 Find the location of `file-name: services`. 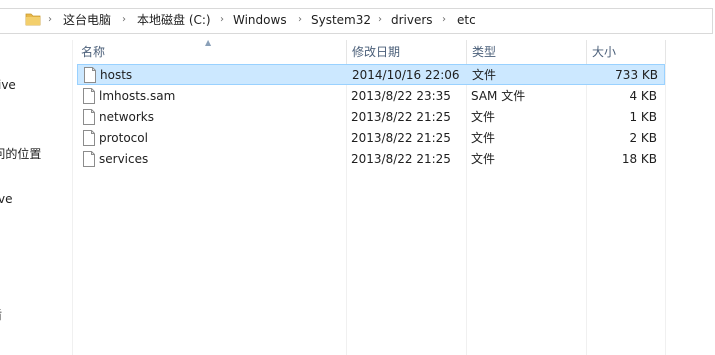

file-name: services is located at coordinates (124, 159).